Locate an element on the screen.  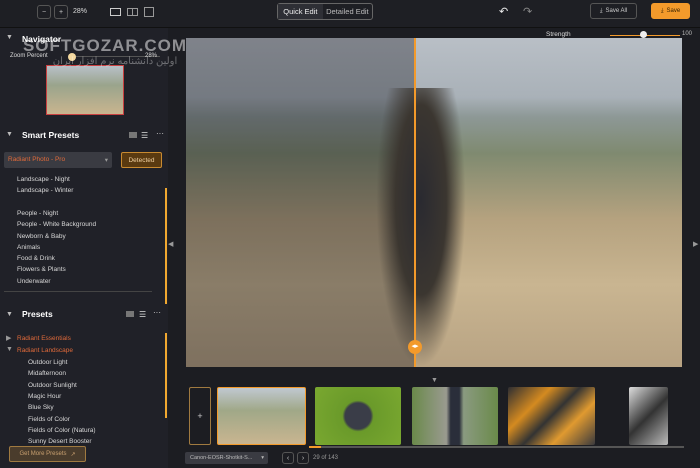
smart-preset-item: Underwater is located at coordinates (34, 281).